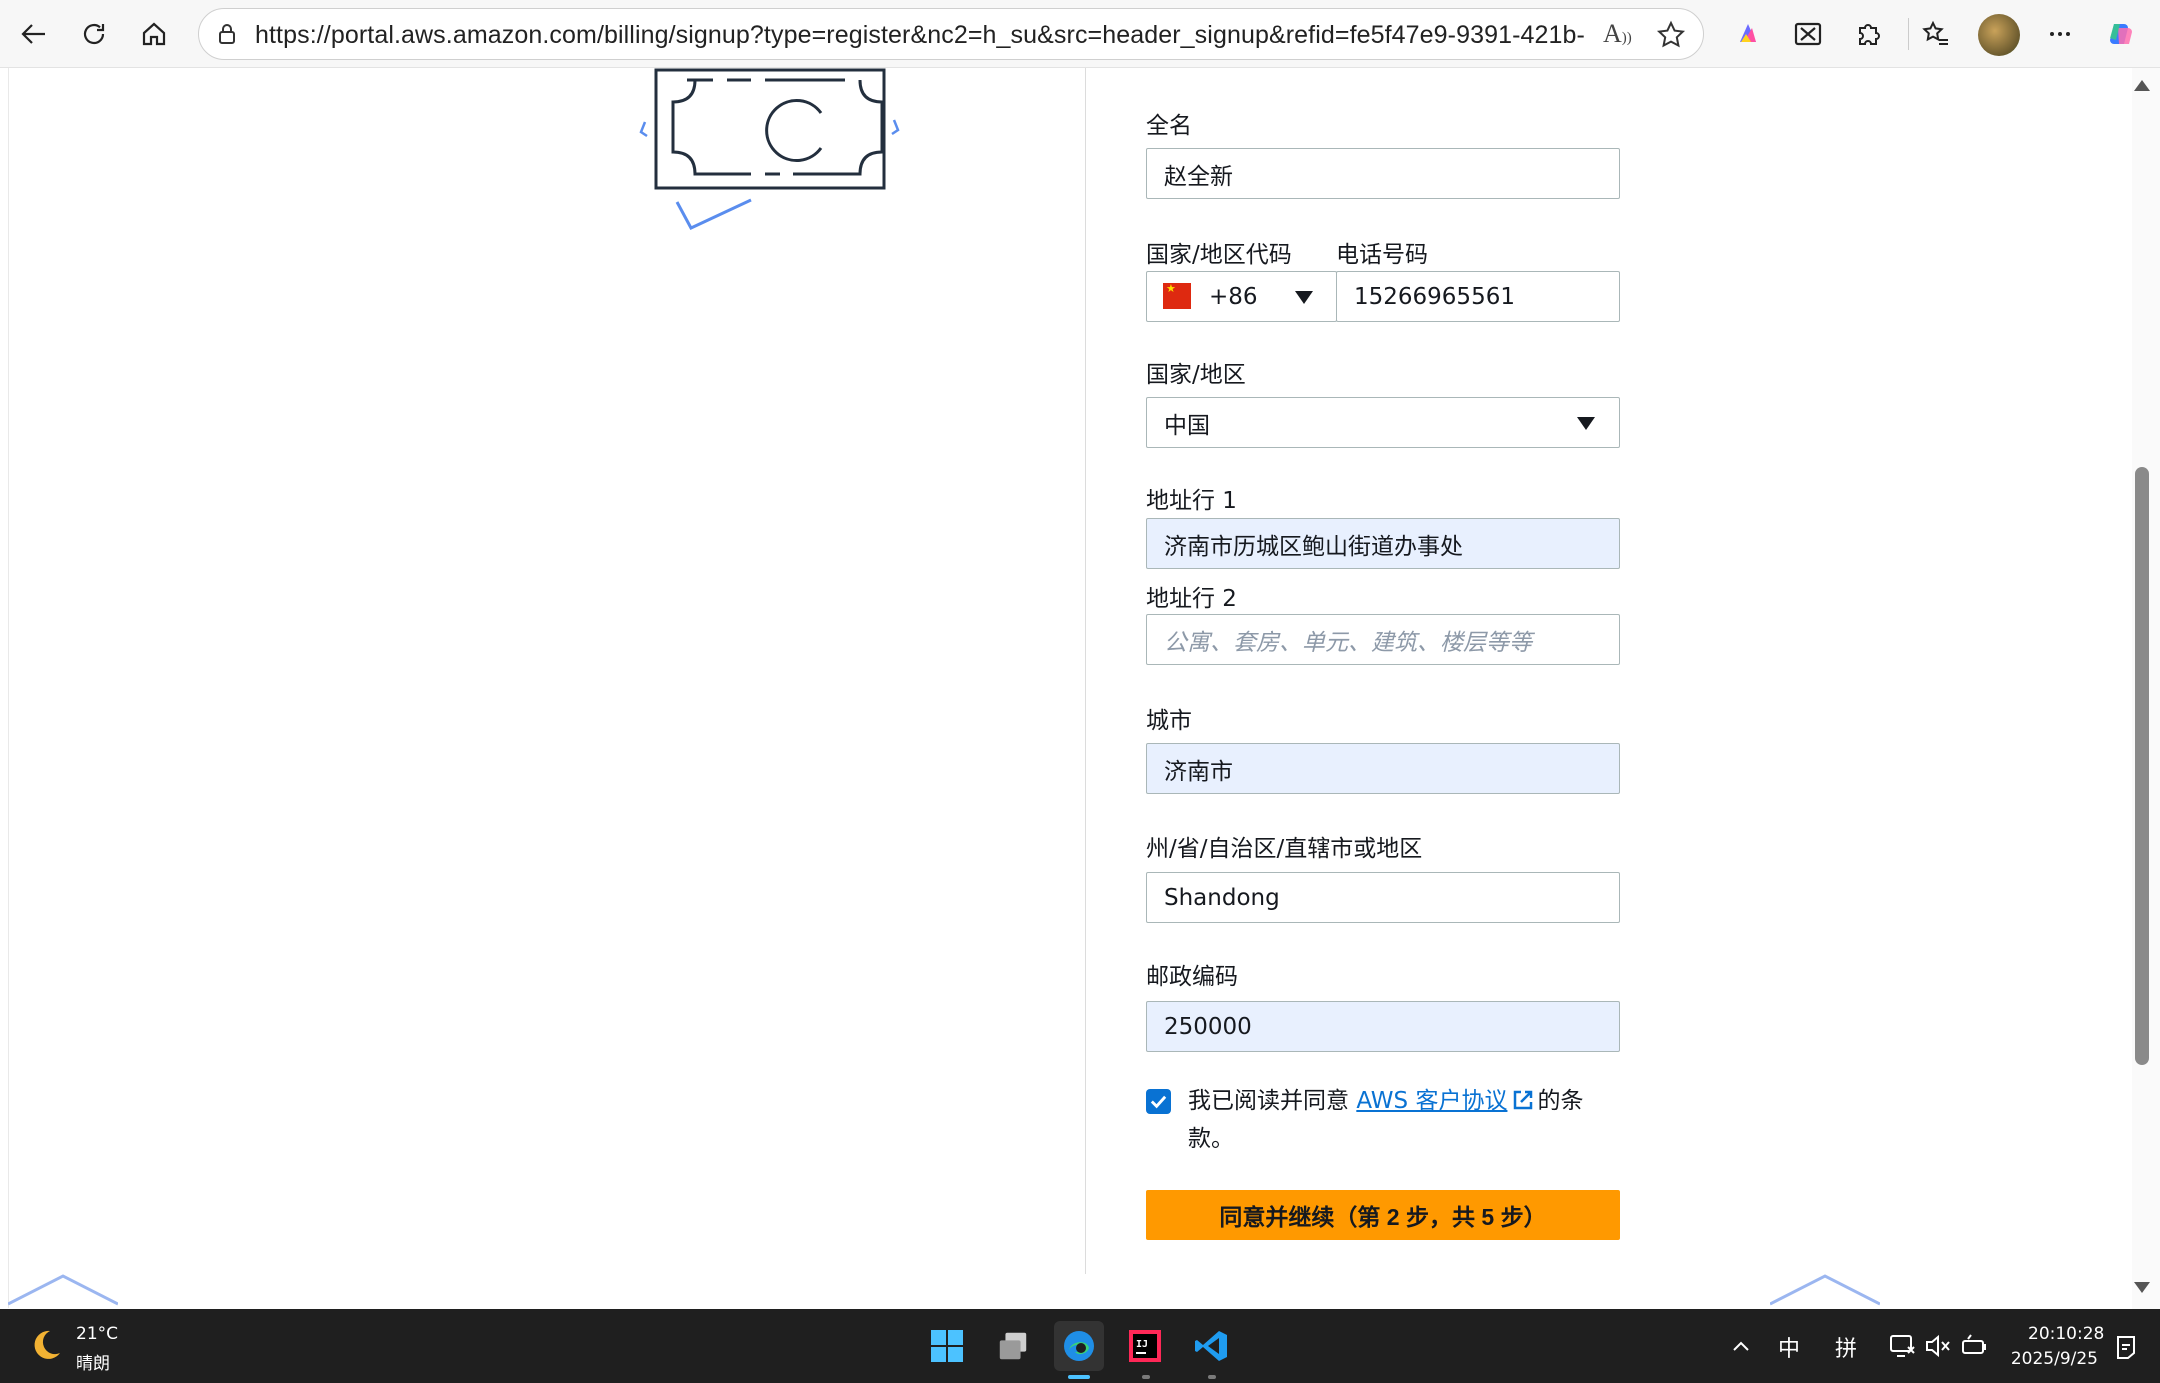 The height and width of the screenshot is (1383, 2160). What do you see at coordinates (1789, 1347) in the screenshot?
I see `ime-language-indicator: 中` at bounding box center [1789, 1347].